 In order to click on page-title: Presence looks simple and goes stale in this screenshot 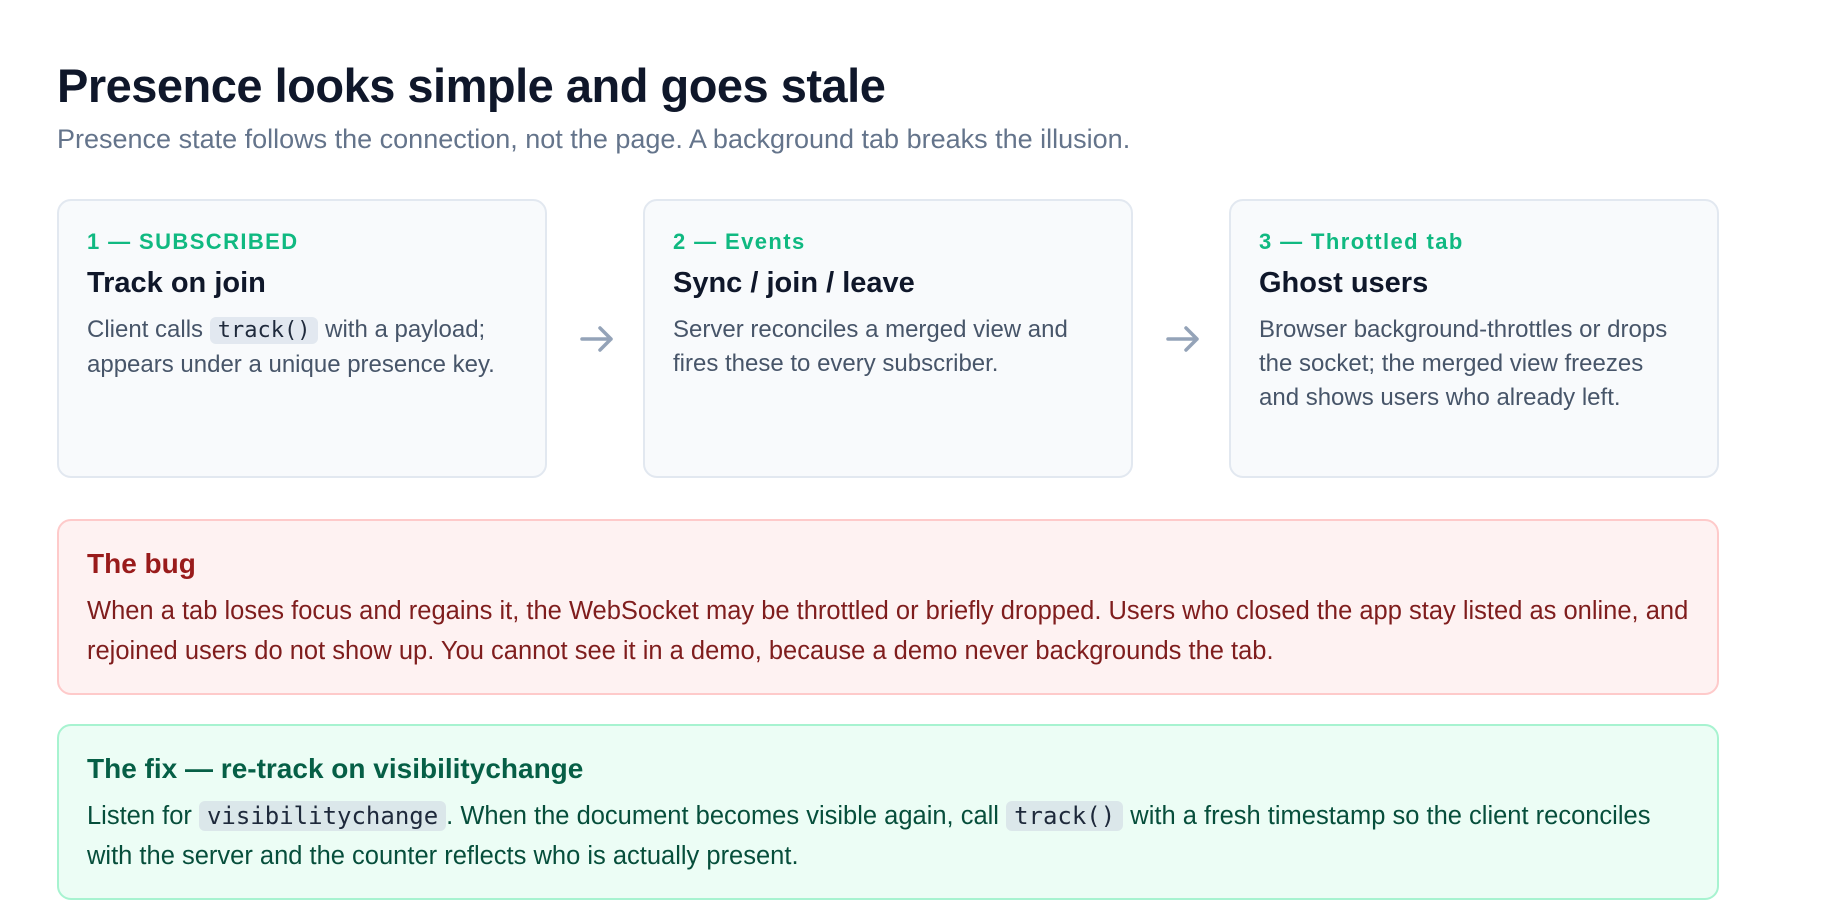, I will do `click(471, 85)`.